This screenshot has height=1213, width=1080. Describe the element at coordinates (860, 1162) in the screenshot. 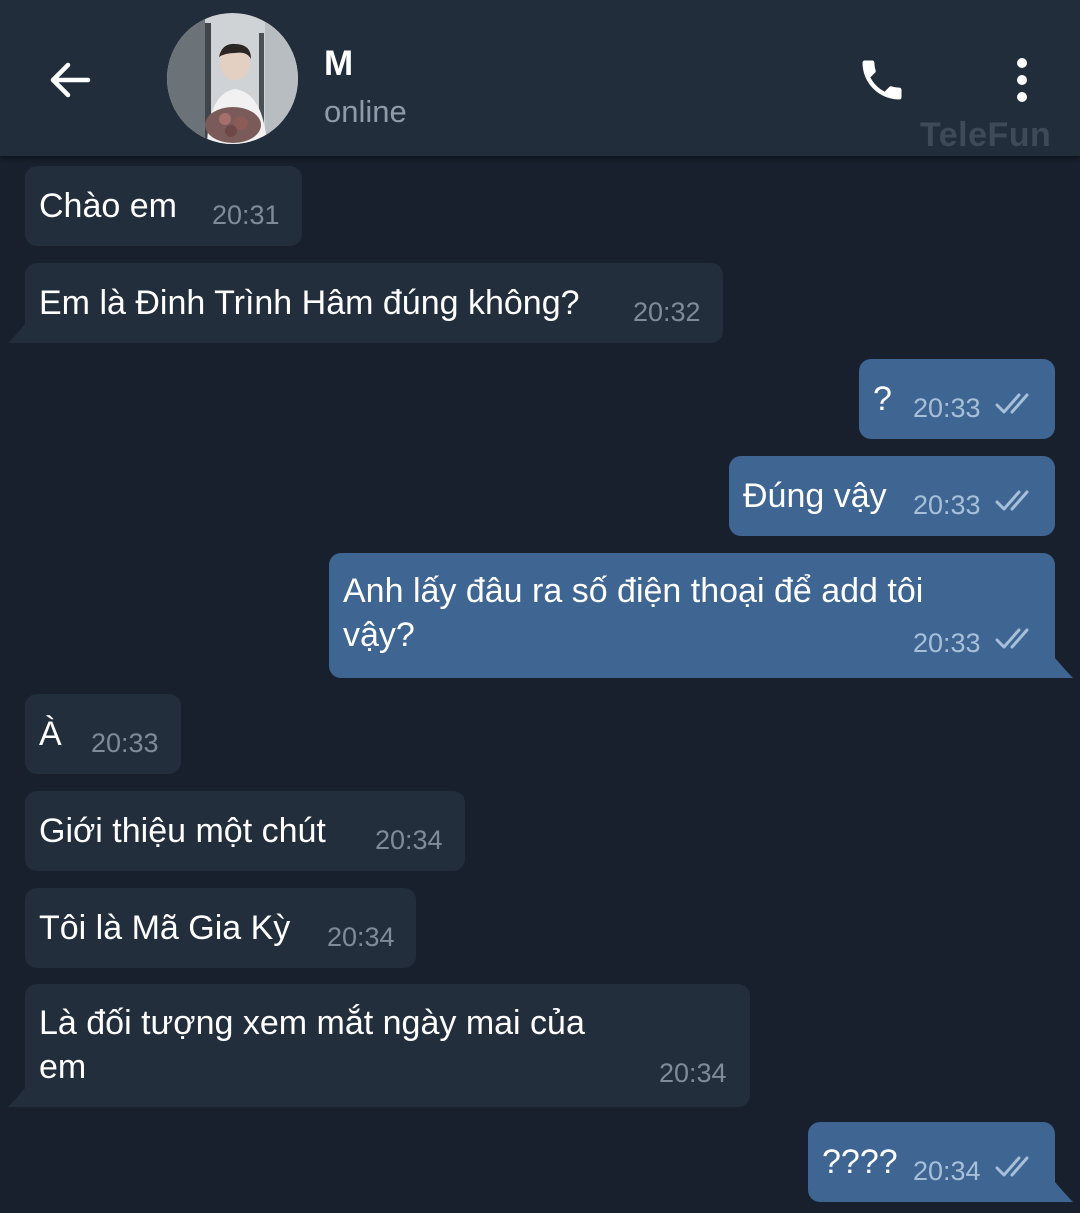

I see `message-text: ????` at that location.